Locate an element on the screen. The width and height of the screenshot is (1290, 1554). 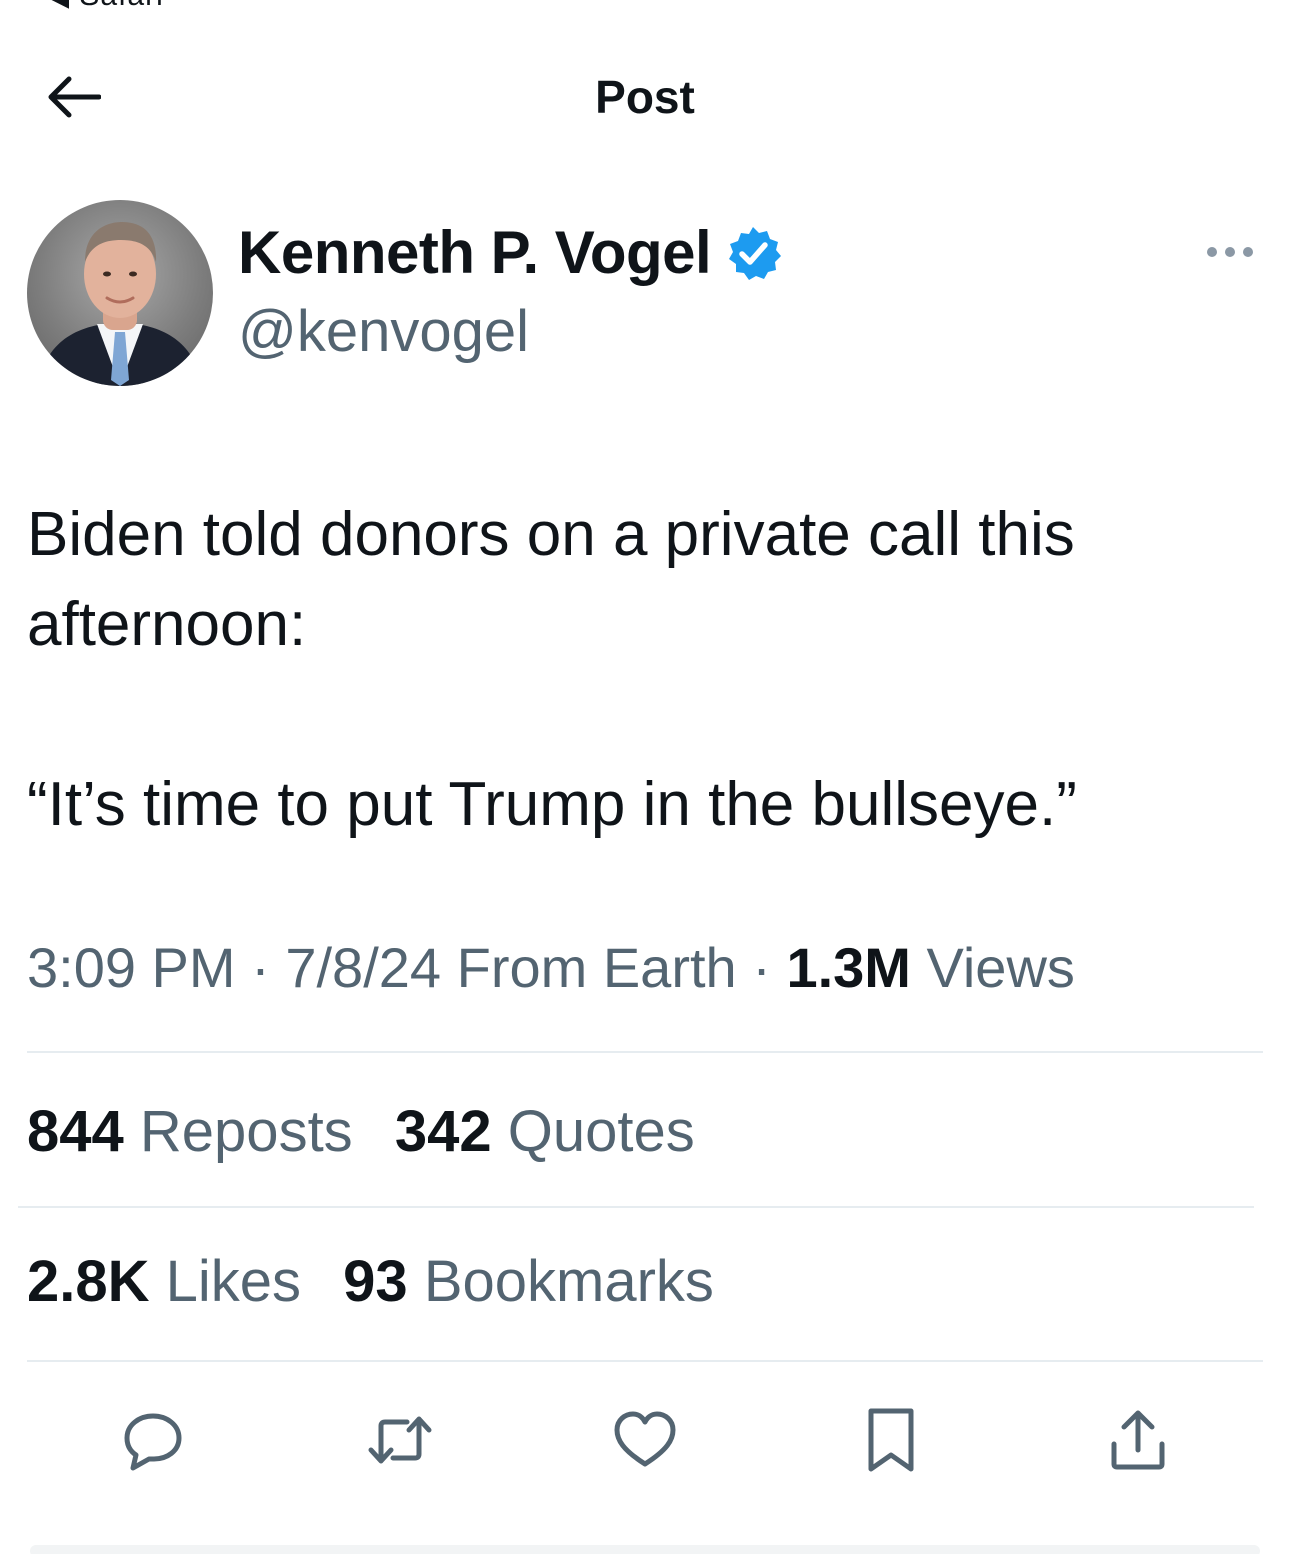
author-handle: @kenvogel is located at coordinates (383, 331).